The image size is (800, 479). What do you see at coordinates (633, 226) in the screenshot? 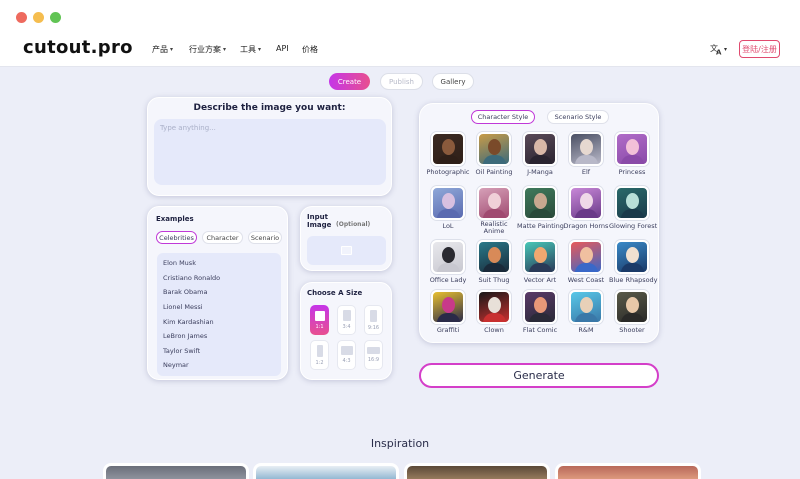
I see `style-option-label: Glowing Forest` at bounding box center [633, 226].